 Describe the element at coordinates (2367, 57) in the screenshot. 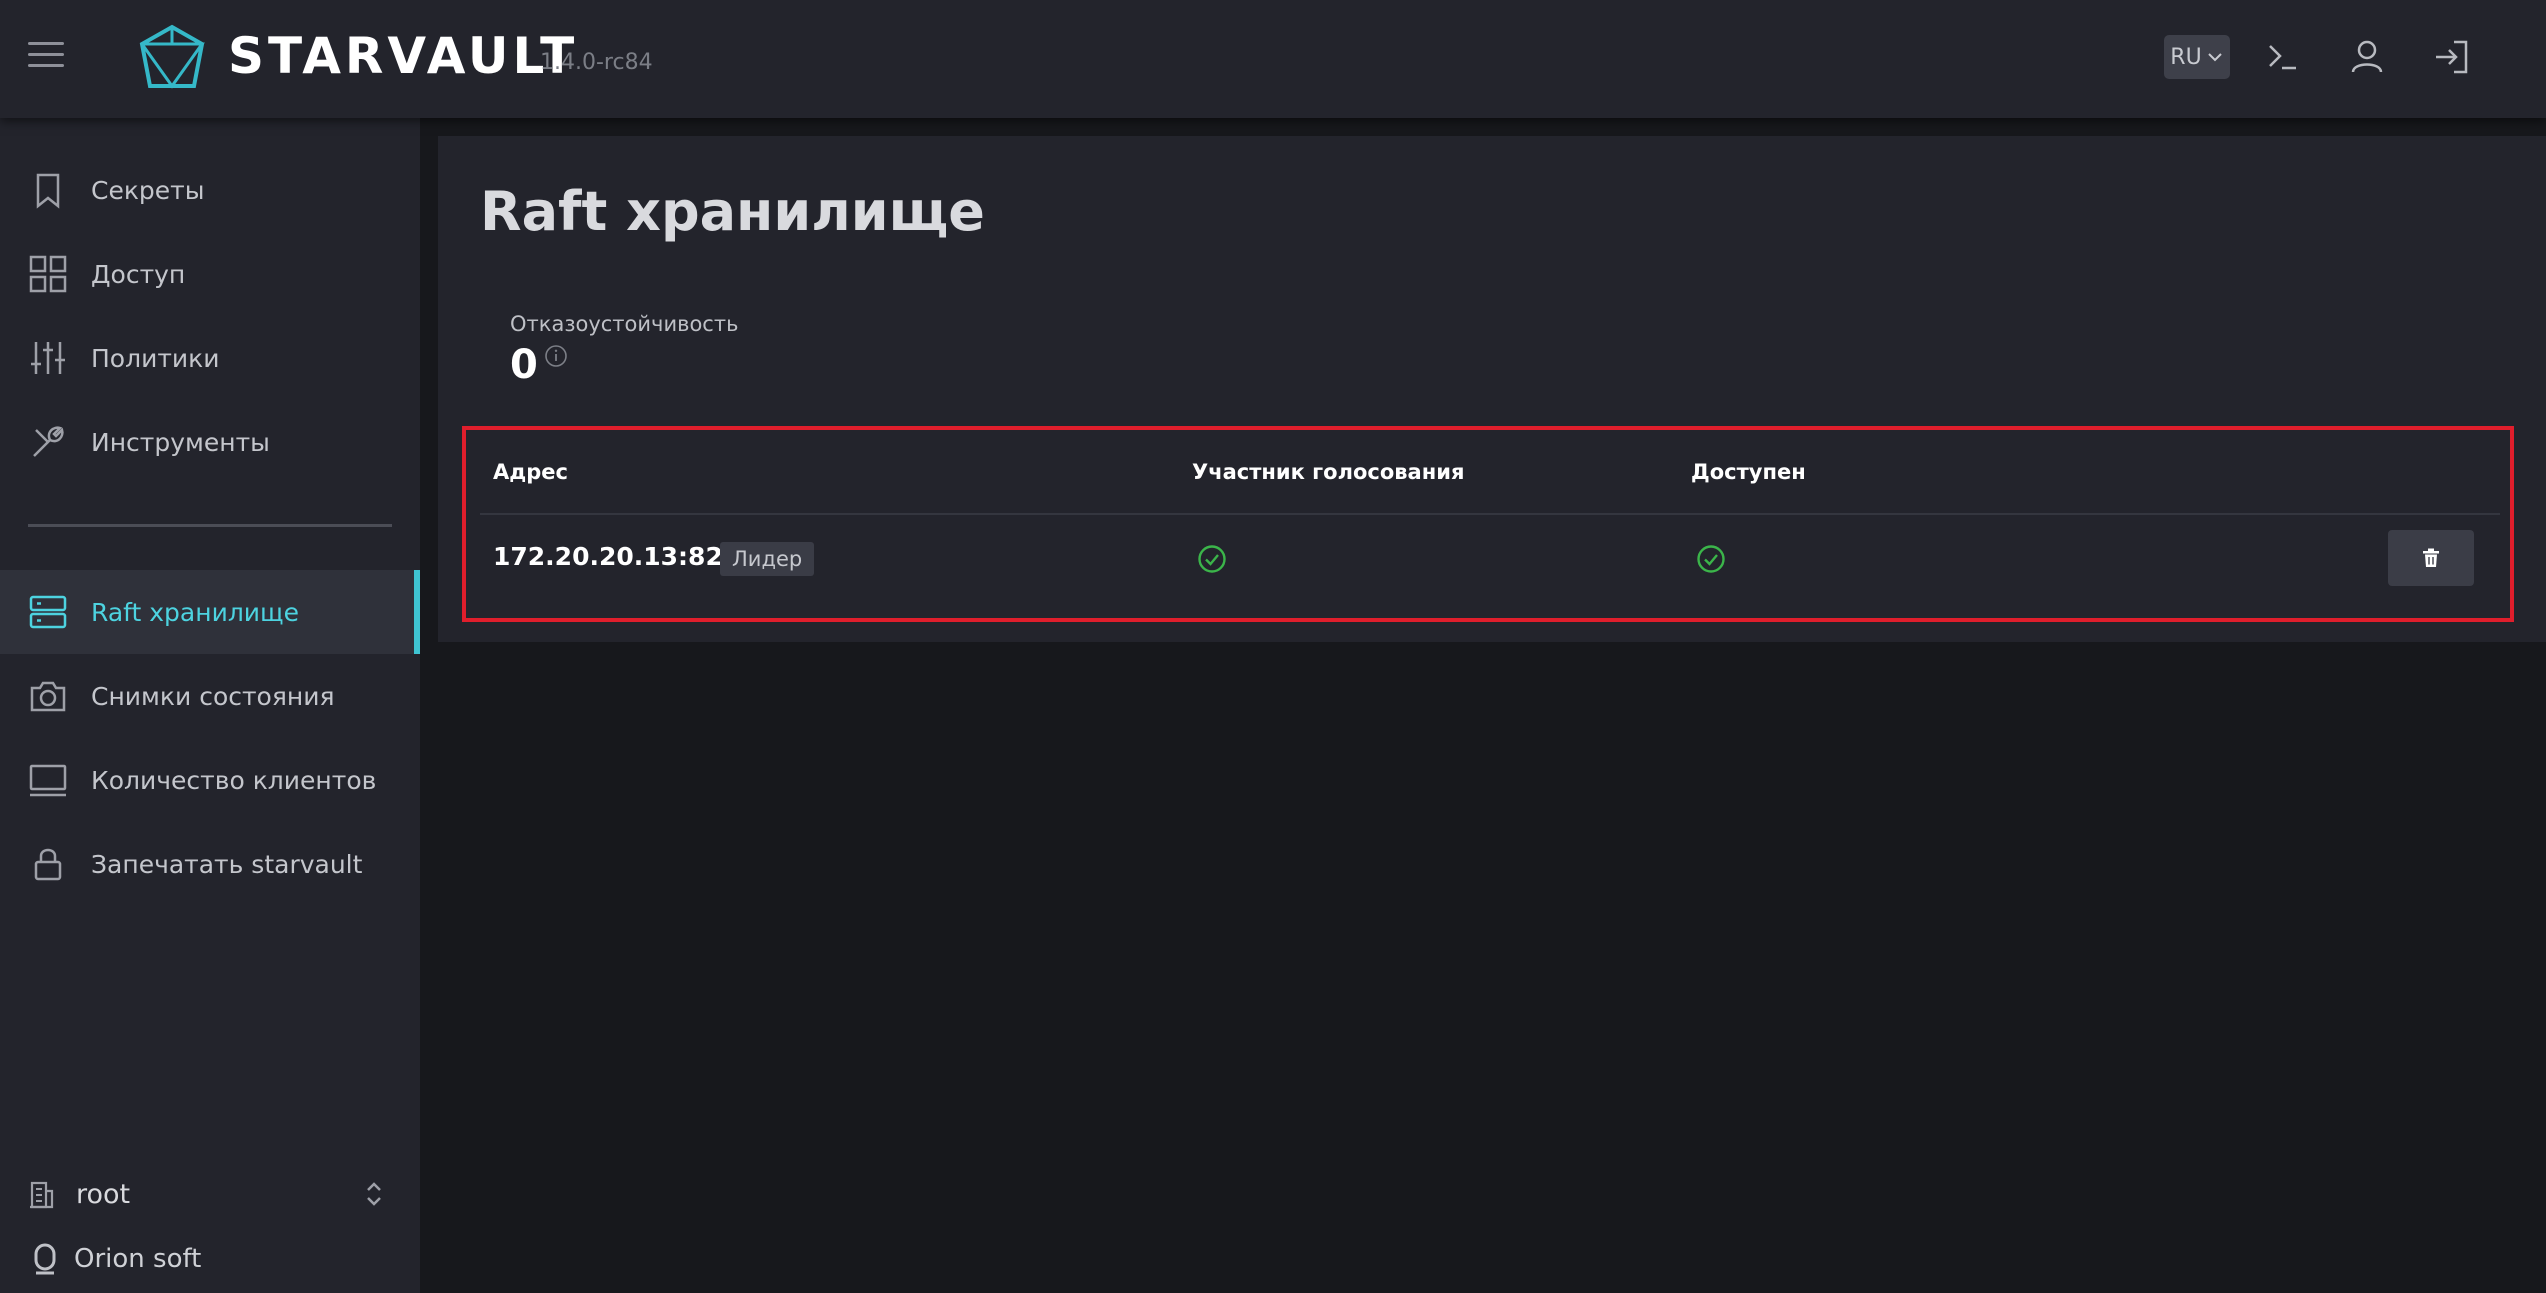

I see `user-icon` at that location.